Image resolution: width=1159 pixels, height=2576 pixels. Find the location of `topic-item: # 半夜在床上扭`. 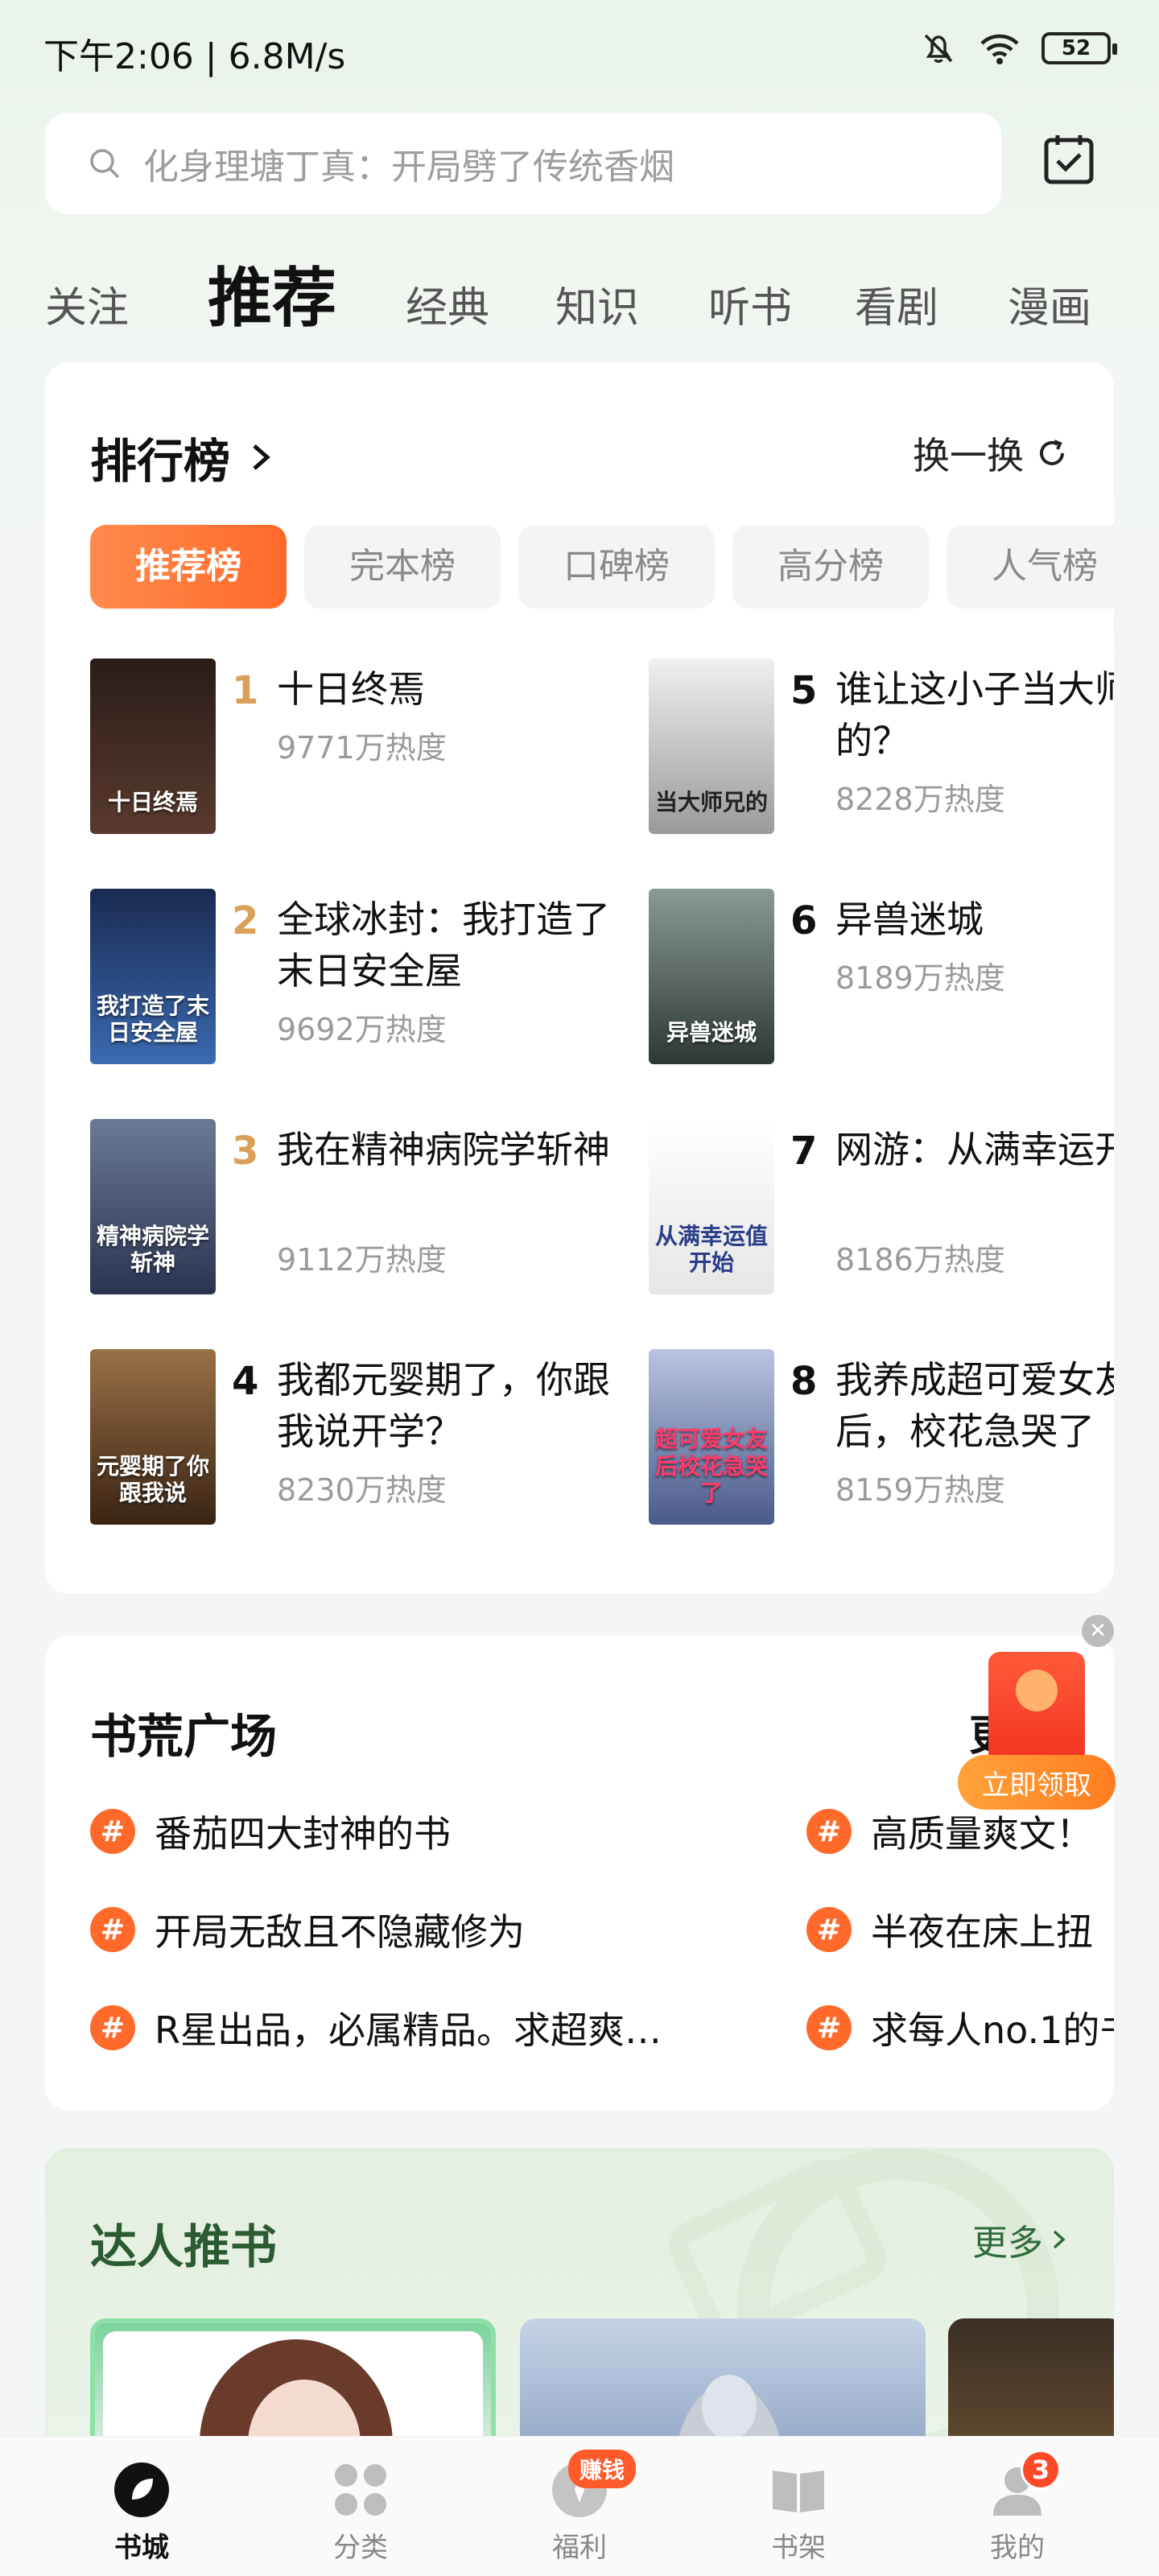

topic-item: # 半夜在床上扭 is located at coordinates (949, 1930).